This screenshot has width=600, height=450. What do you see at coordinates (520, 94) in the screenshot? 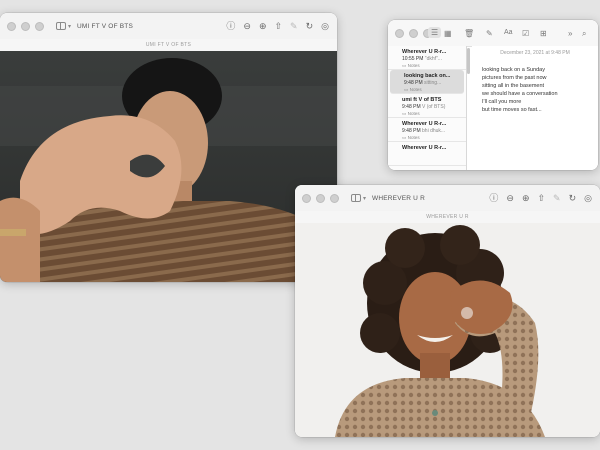
I see `note-line: we should have a conversation` at bounding box center [520, 94].